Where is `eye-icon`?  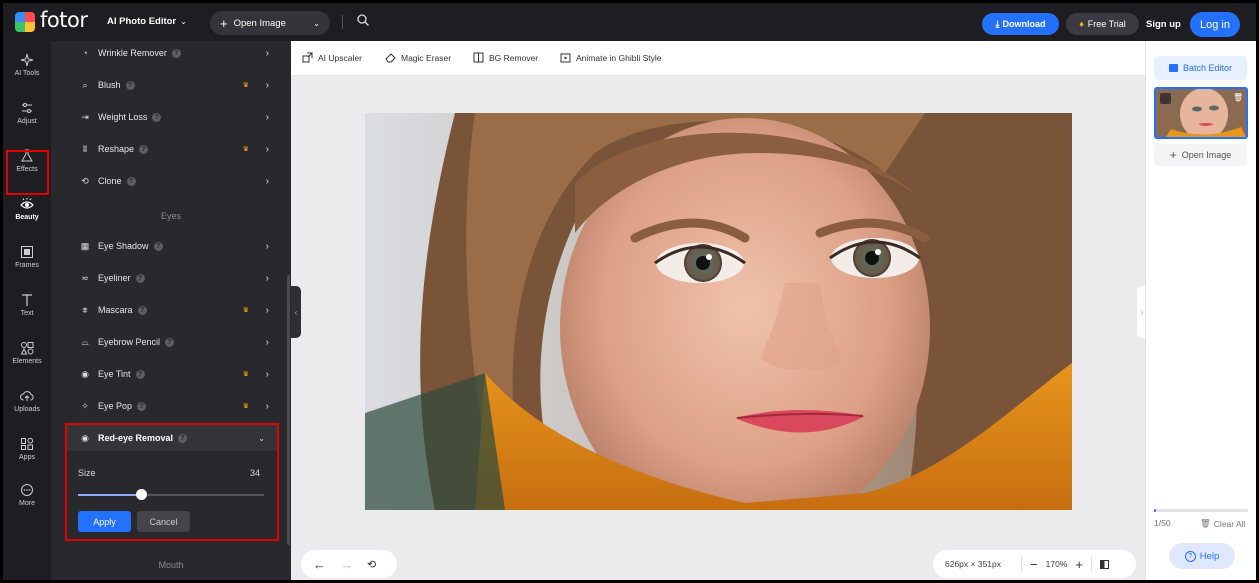 eye-icon is located at coordinates (27, 204).